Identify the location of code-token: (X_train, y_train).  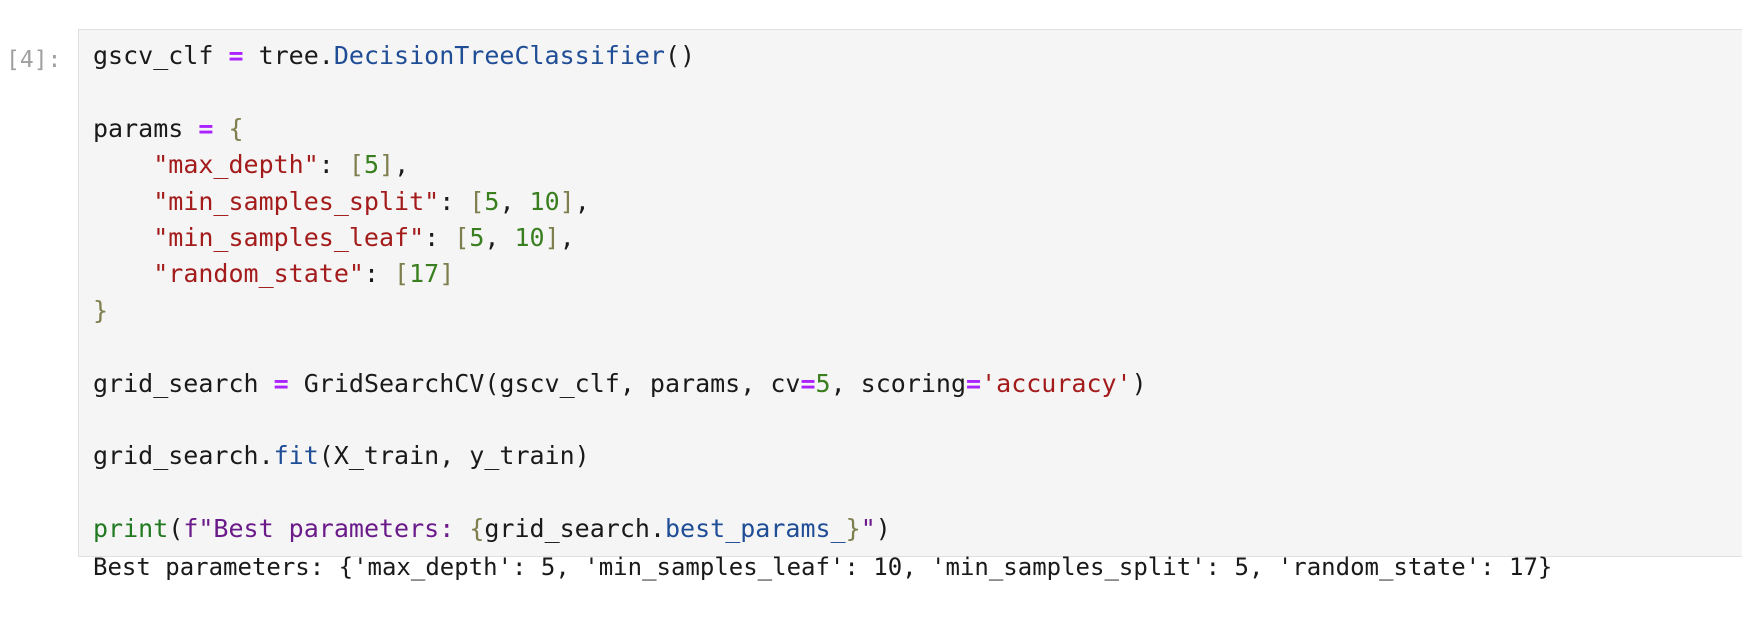
(454, 456).